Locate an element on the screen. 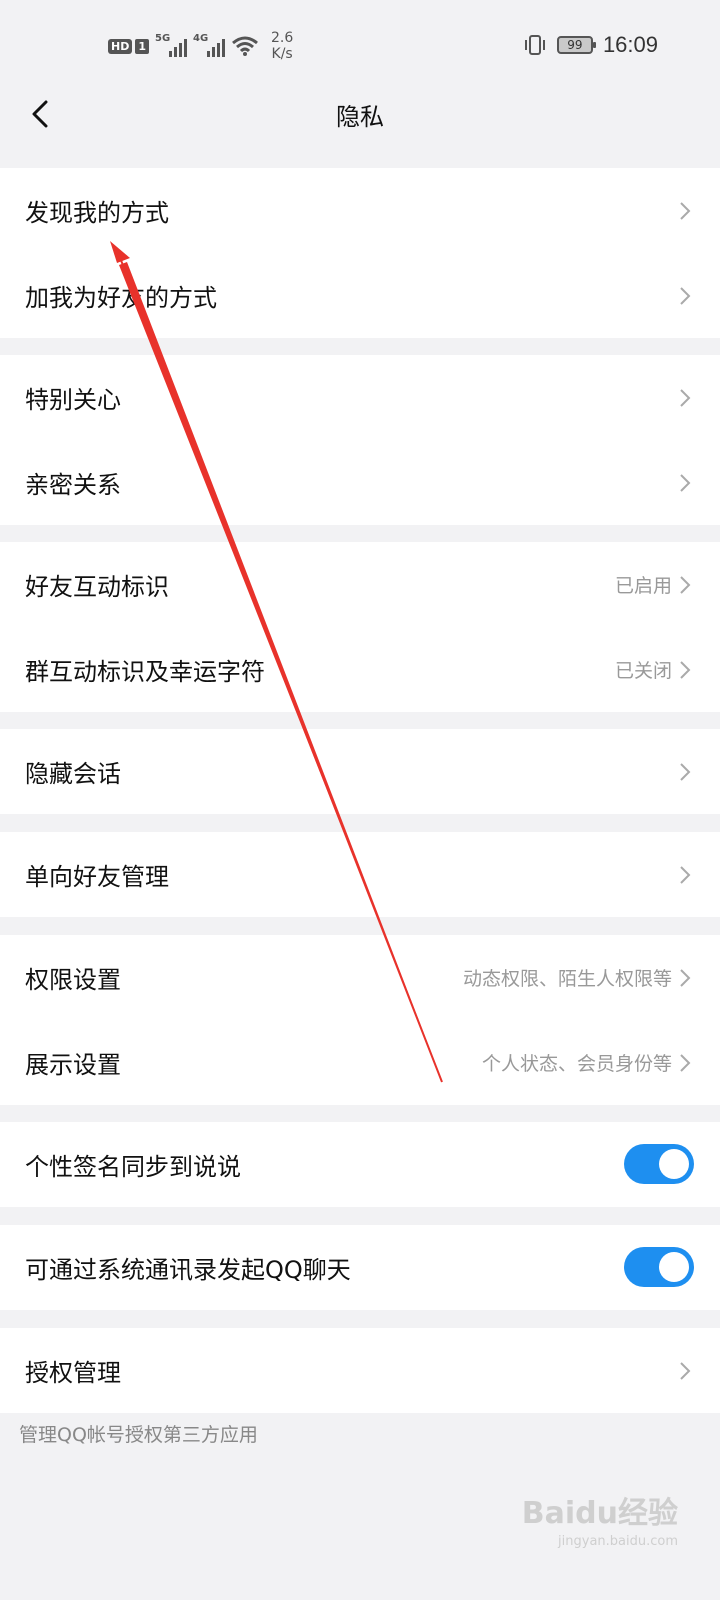 The image size is (720, 1600). baidu-watermark: Baidu经验 jingyan.baidu.com is located at coordinates (600, 1518).